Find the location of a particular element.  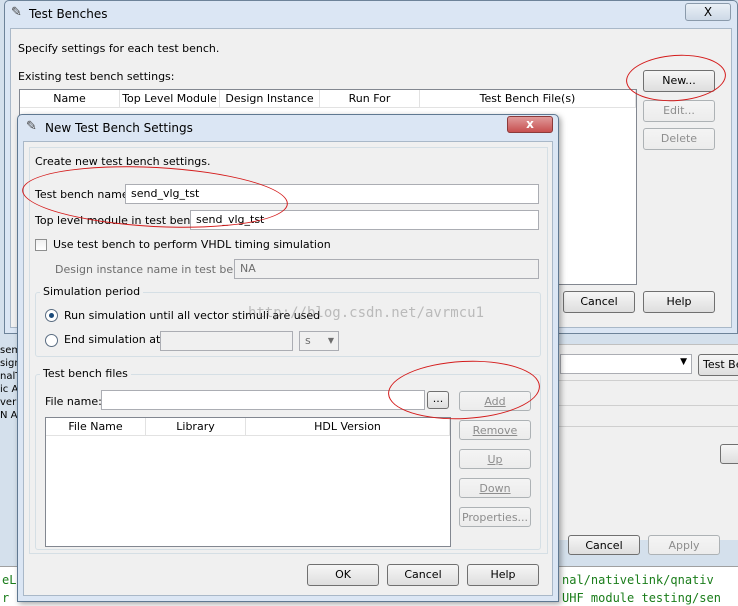

up-button: Up is located at coordinates (495, 459).